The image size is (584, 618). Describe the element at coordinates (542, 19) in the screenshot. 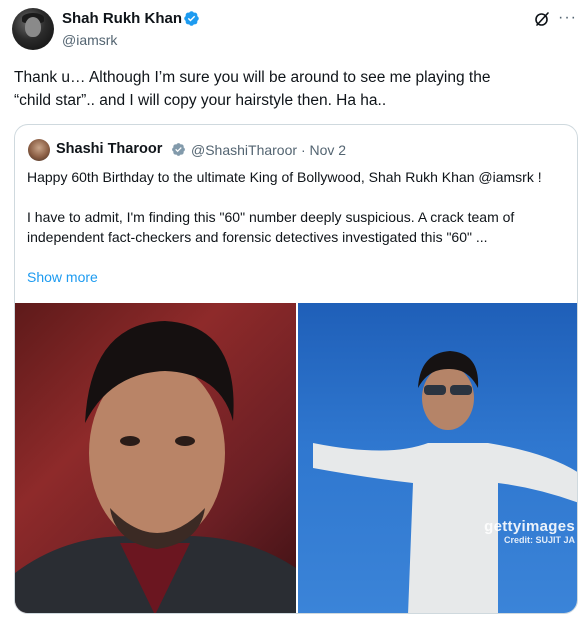

I see `grok-icon` at that location.